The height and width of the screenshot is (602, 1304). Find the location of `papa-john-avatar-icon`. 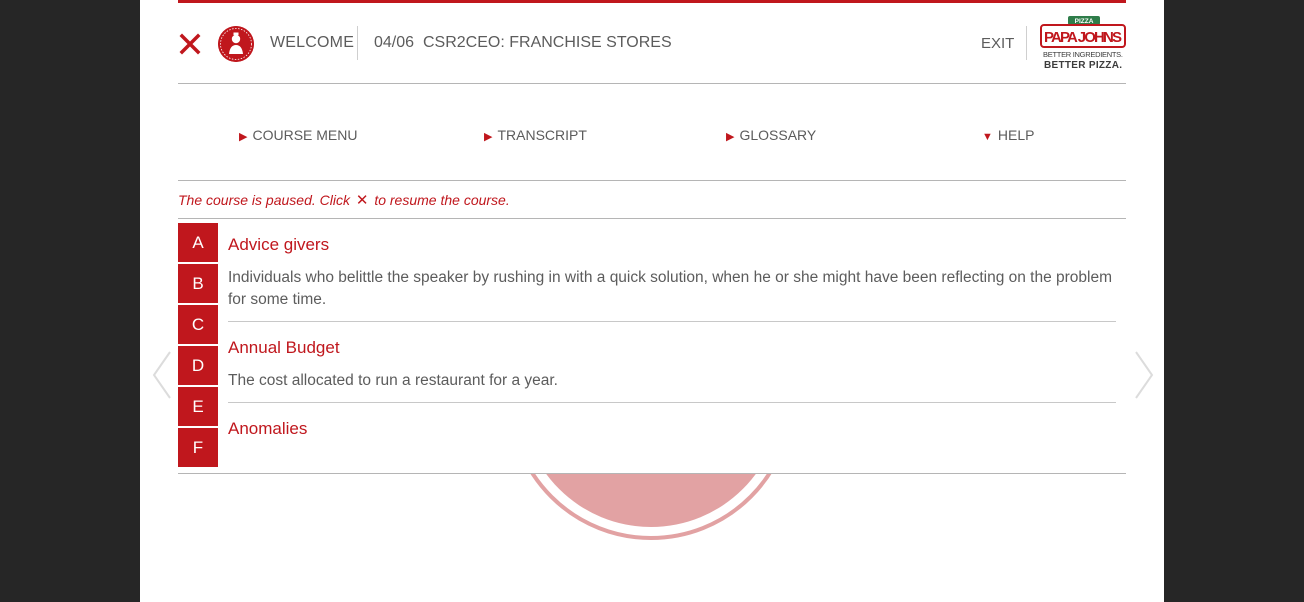

papa-john-avatar-icon is located at coordinates (236, 44).